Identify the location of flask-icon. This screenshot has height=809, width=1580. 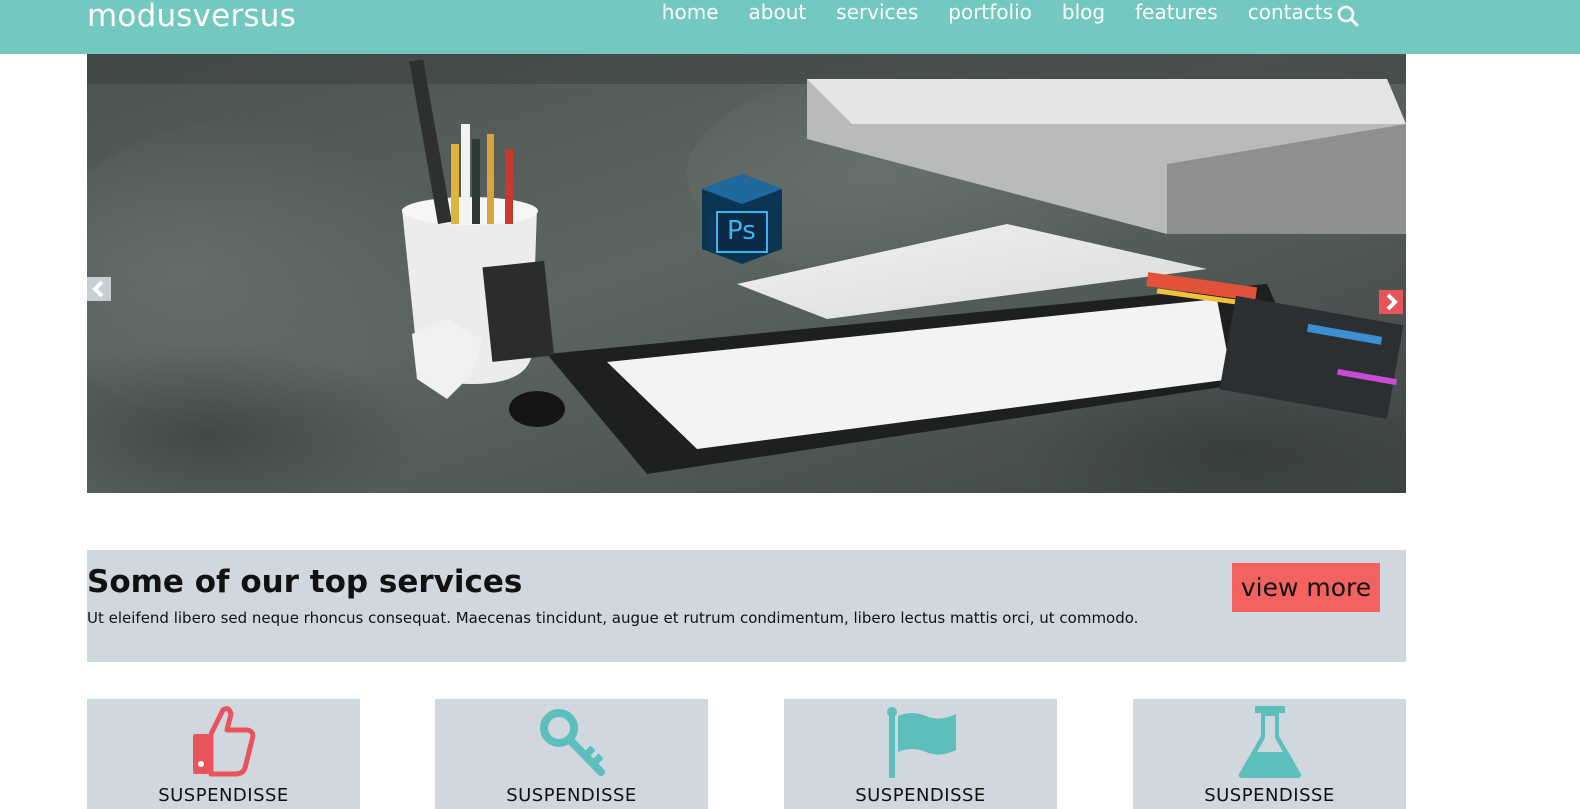
(1270, 742).